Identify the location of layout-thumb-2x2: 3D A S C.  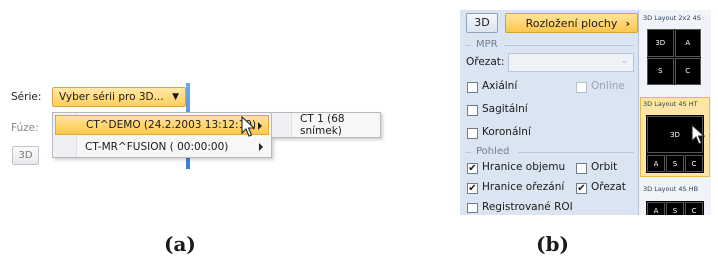
(674, 57).